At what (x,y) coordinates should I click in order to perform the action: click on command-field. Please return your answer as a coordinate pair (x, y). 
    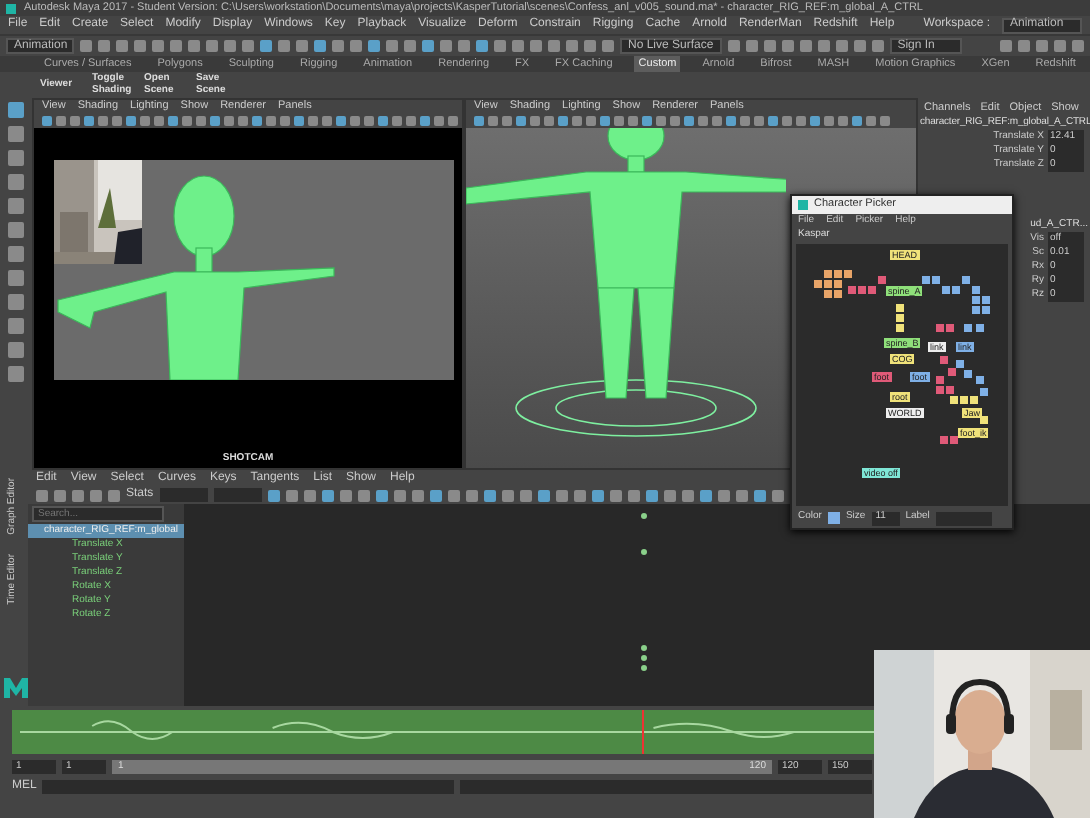
    Looking at the image, I should click on (248, 786).